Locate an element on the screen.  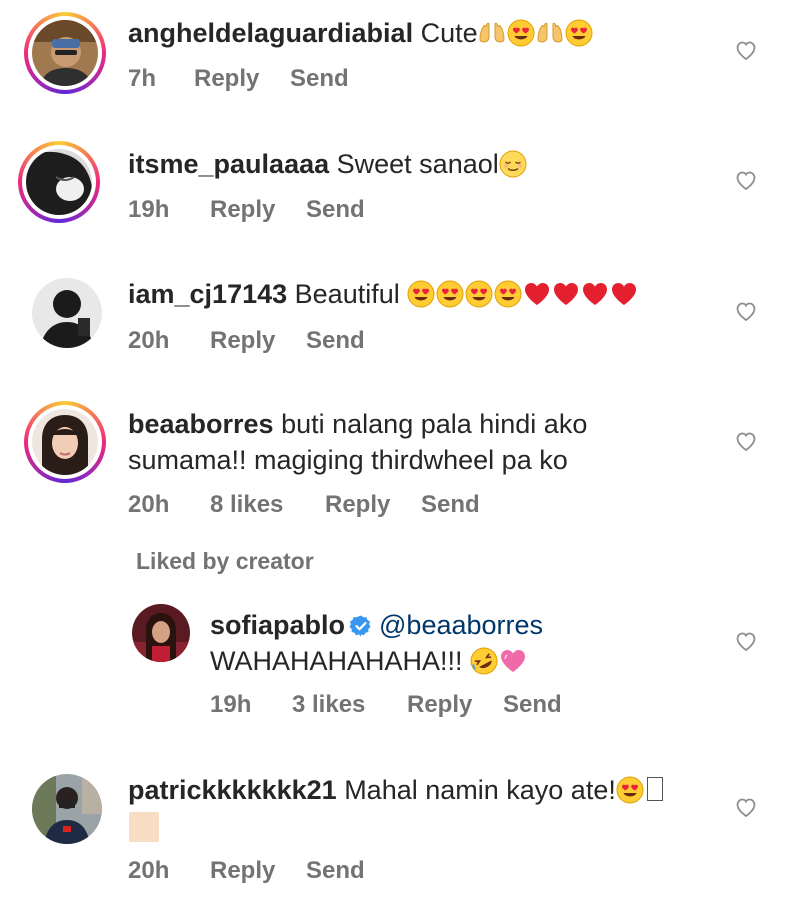
comment-time: 19h is located at coordinates (149, 209).